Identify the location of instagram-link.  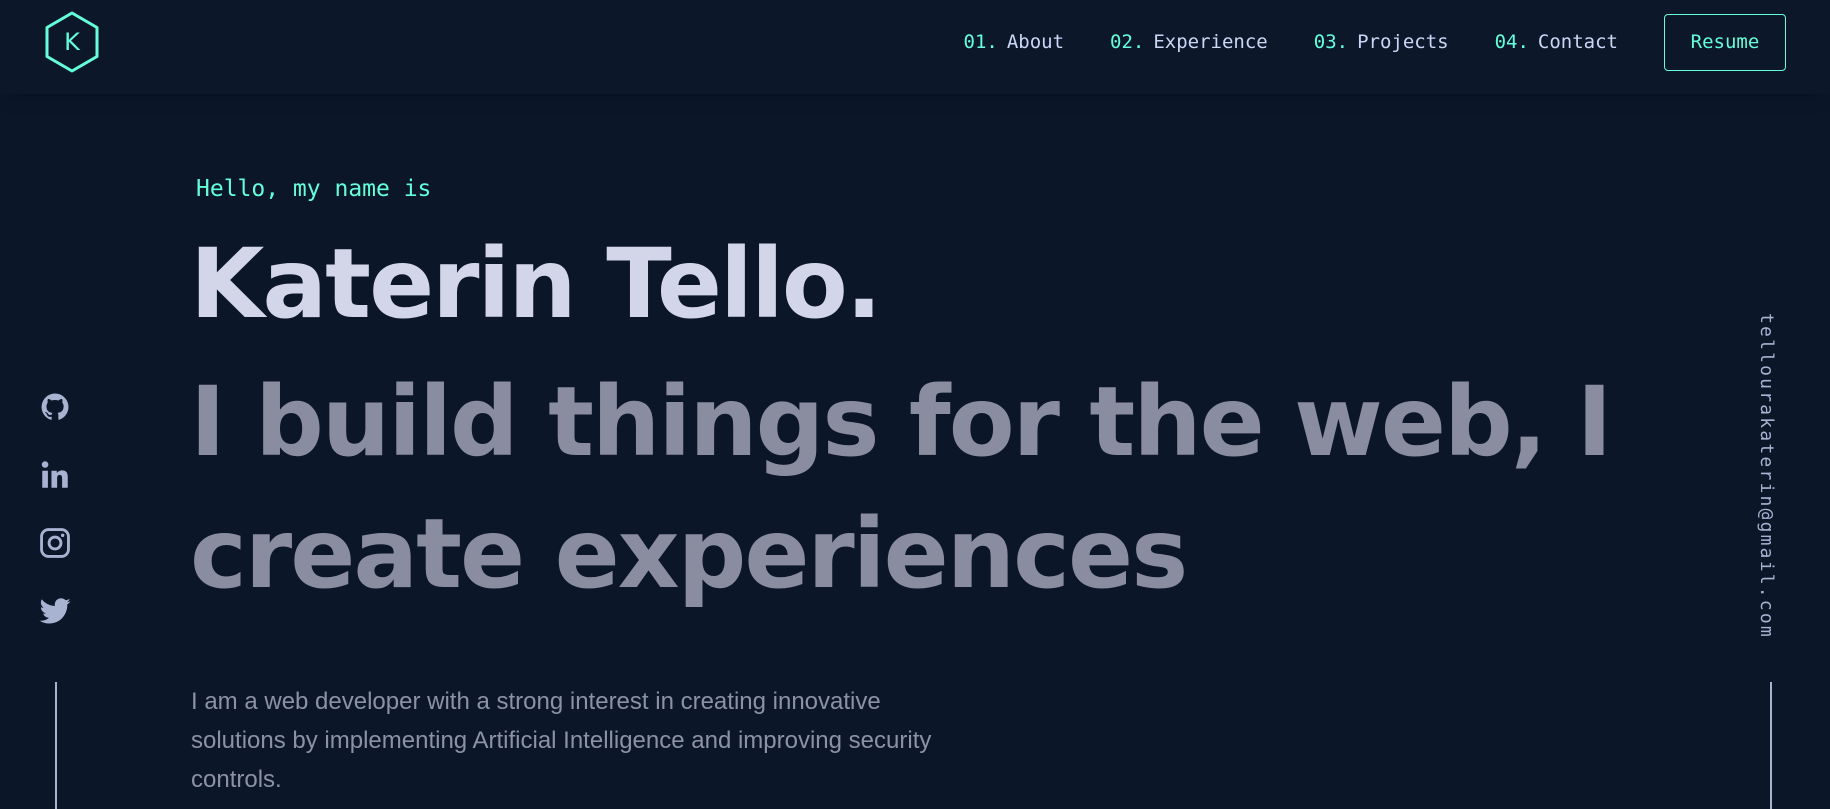
(55, 543).